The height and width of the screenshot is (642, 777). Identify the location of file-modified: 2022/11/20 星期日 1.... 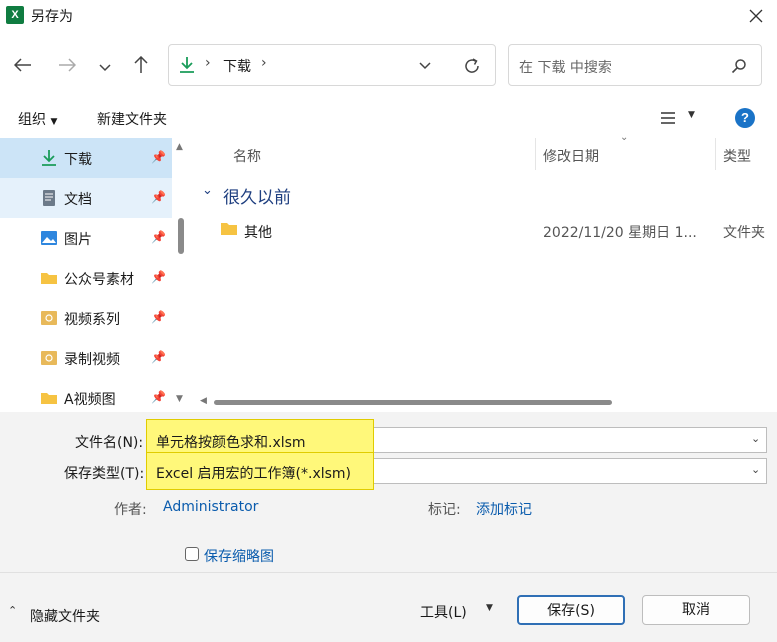
(620, 233).